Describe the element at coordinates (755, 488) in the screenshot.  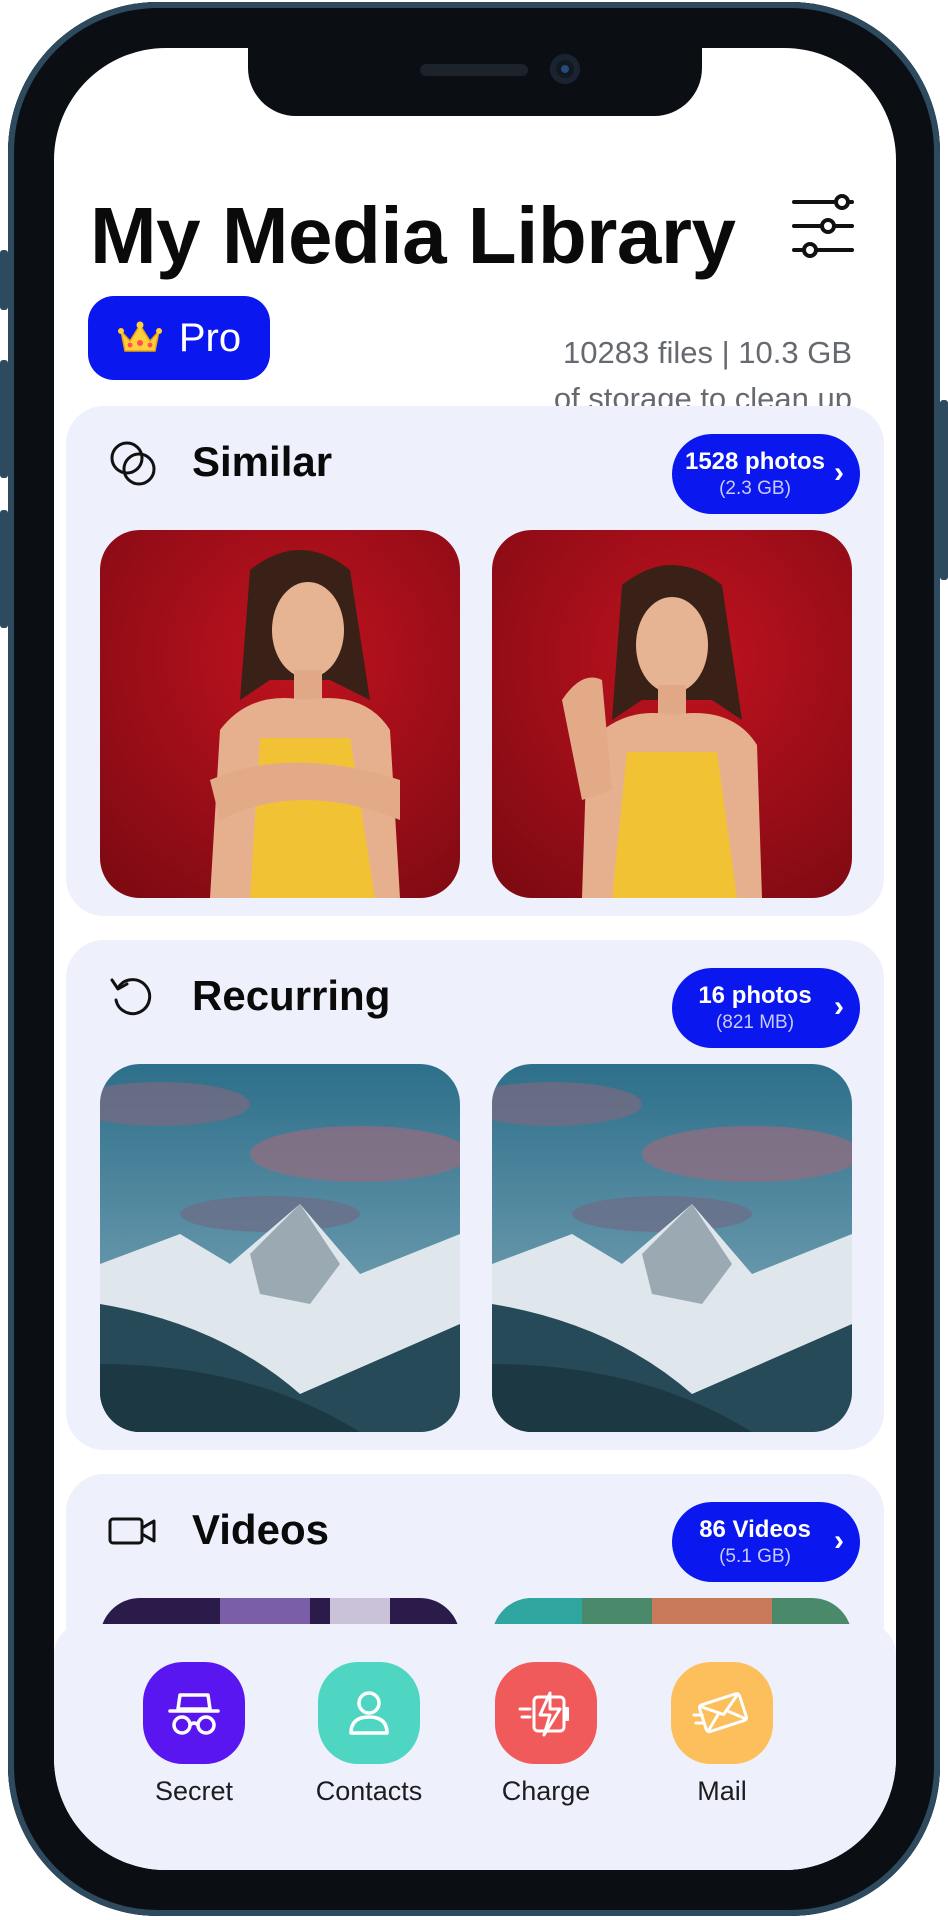
I see `pill-size: (2.3 GB)` at that location.